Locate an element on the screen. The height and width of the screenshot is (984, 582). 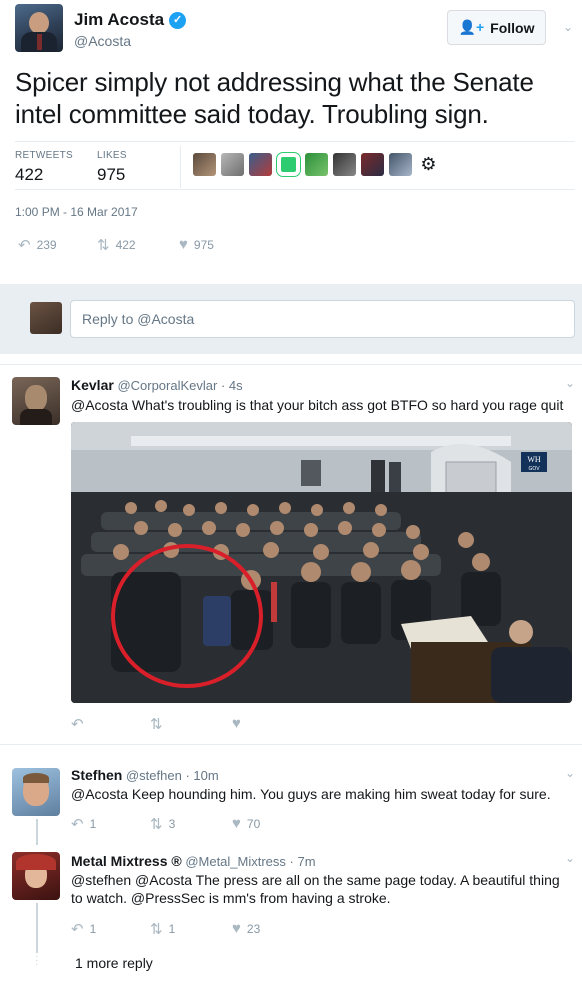
retweet-action: ⇅ 1 is located at coordinates (162, 929).